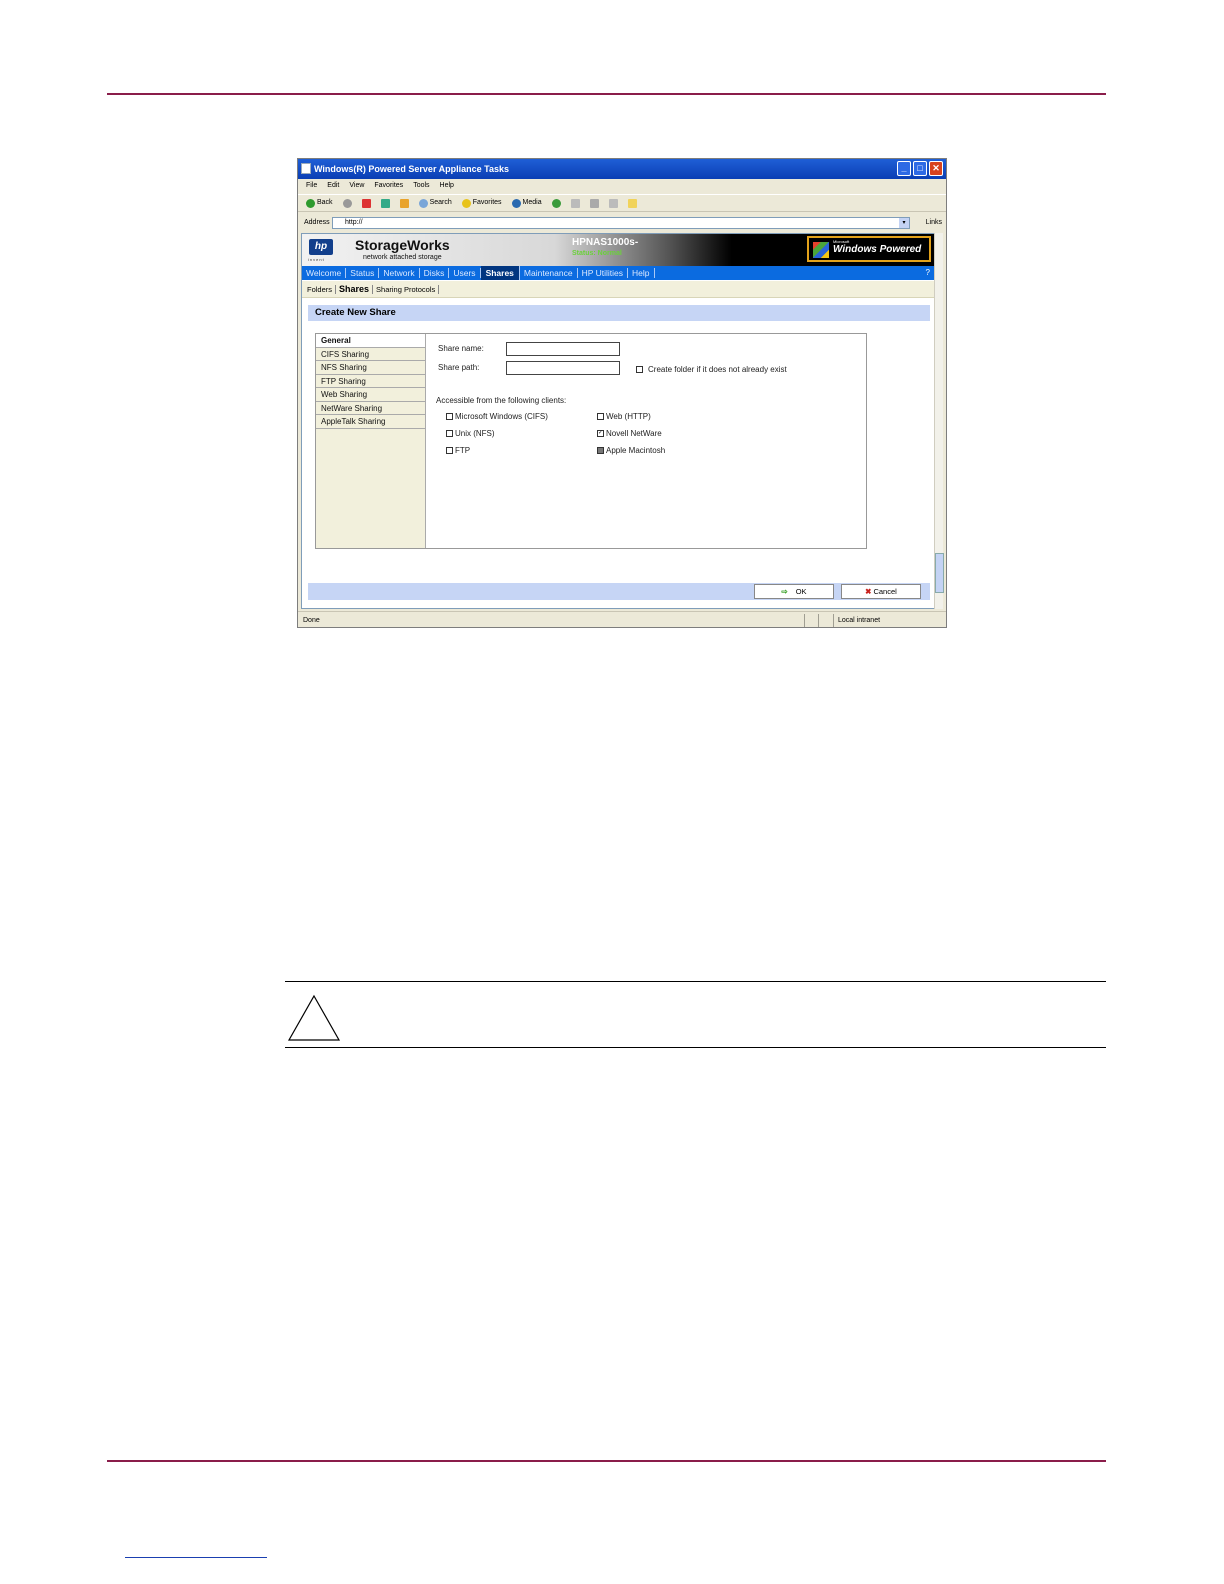  I want to click on address-input: http:// ▾, so click(621, 223).